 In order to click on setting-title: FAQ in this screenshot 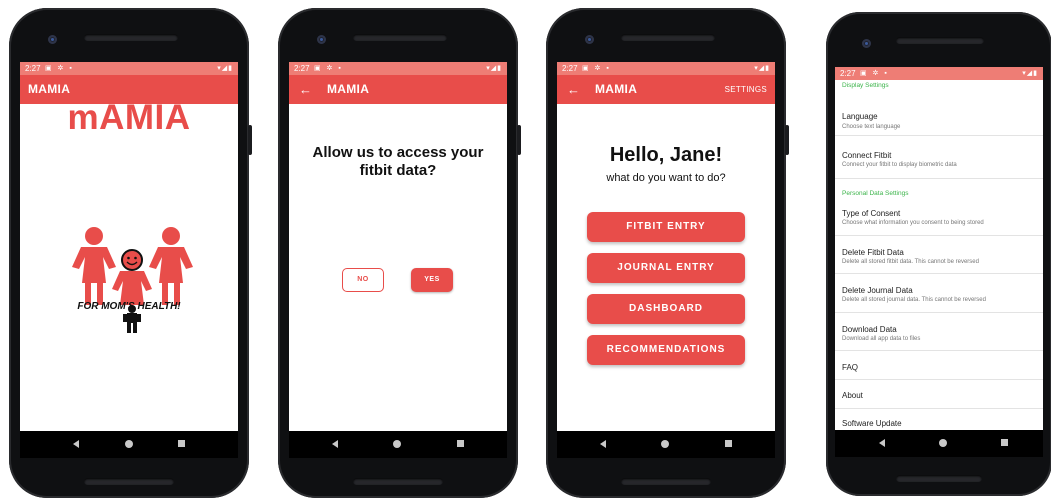, I will do `click(850, 367)`.